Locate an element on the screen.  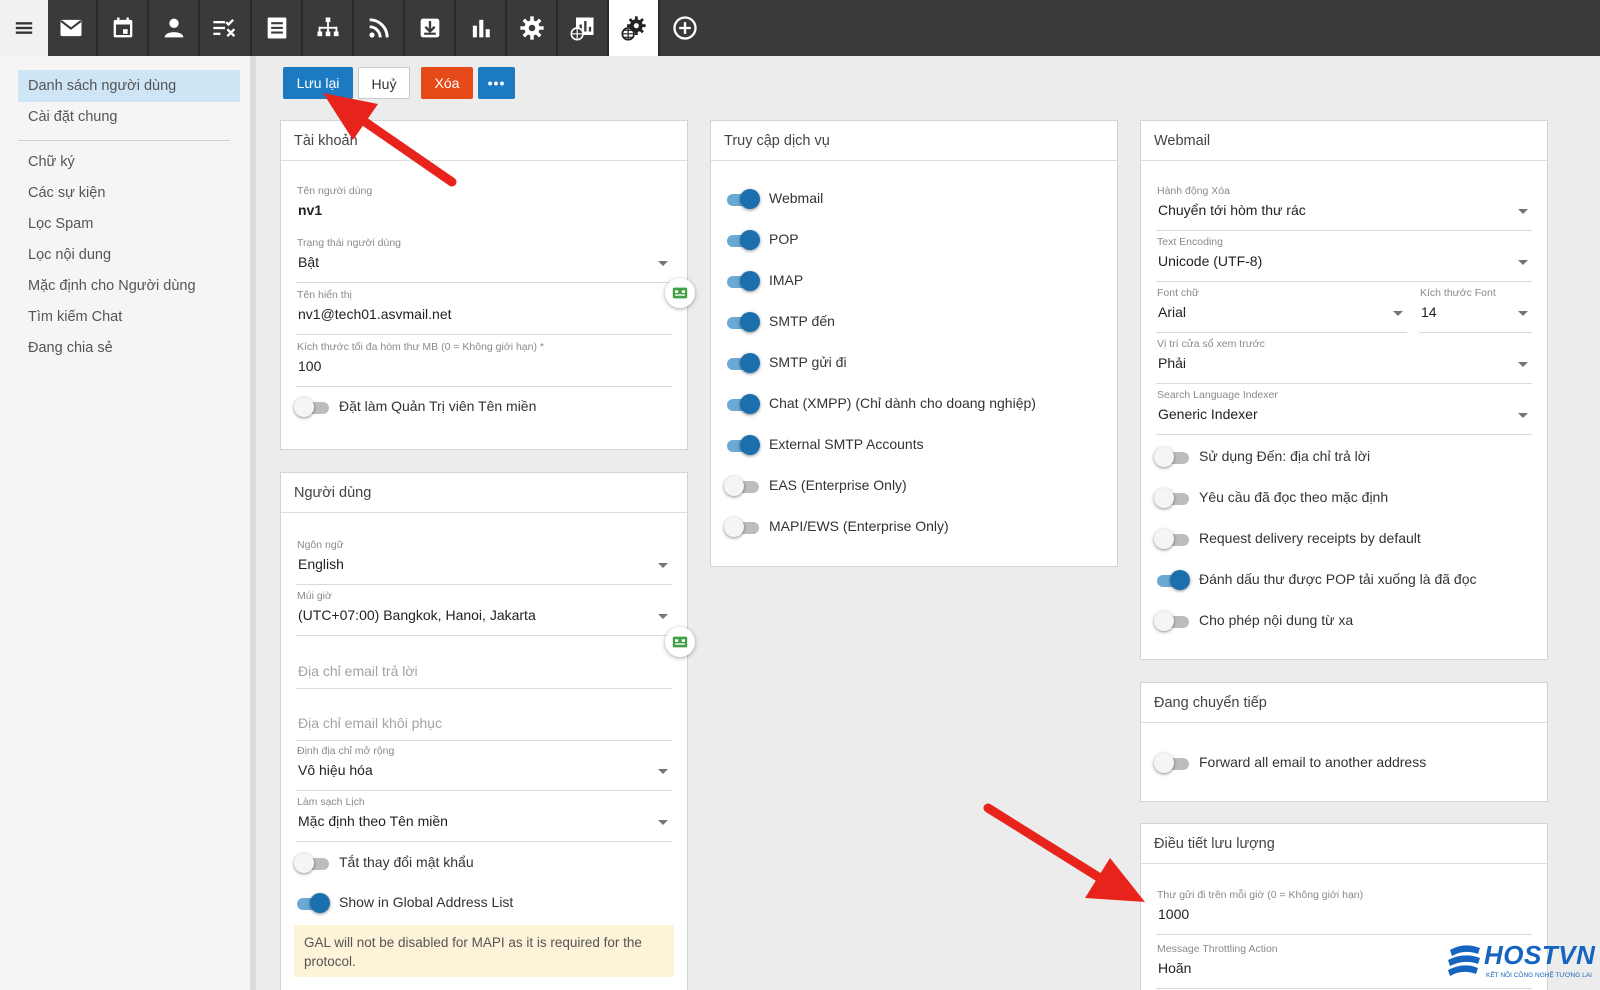
recovery-email-input: Địa chỉ email khôi phục is located at coordinates (484, 717).